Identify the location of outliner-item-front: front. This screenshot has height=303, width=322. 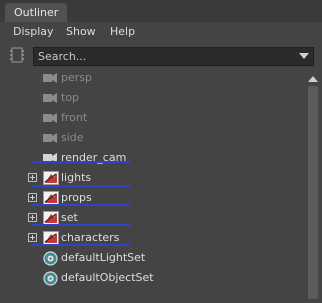
(153, 118).